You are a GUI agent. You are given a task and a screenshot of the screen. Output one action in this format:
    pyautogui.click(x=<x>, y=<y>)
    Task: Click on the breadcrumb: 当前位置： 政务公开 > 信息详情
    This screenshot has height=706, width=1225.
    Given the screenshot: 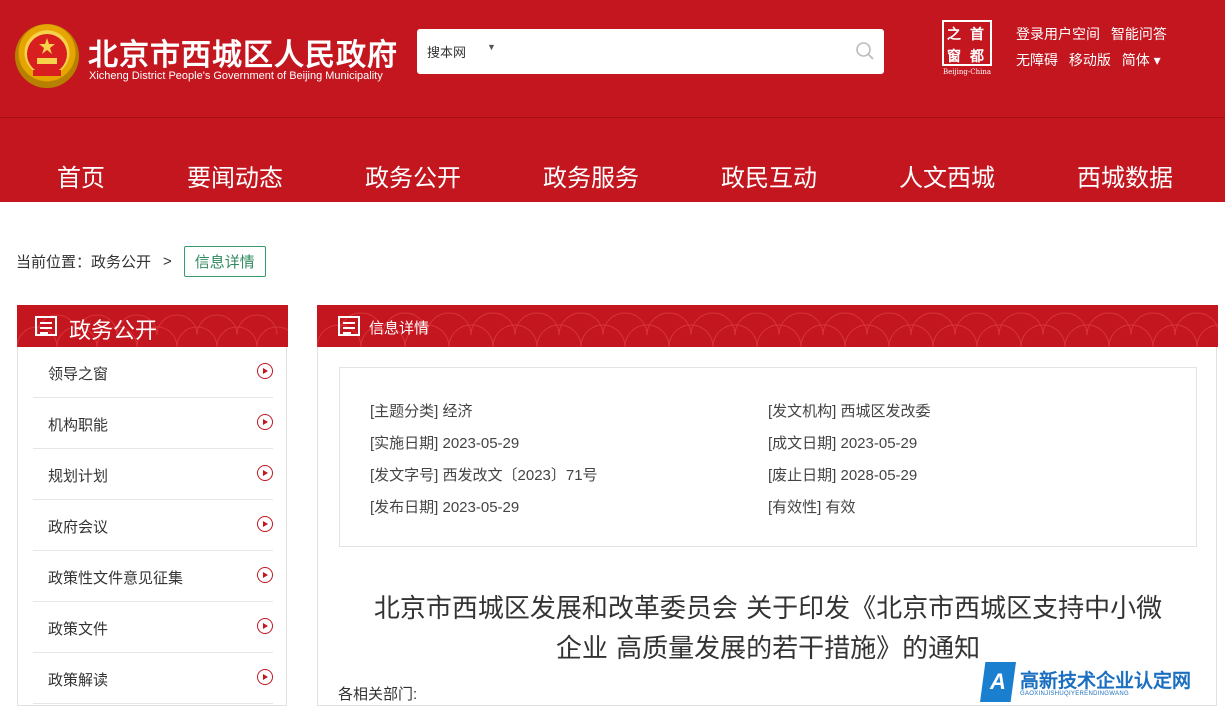 What is the action you would take?
    pyautogui.click(x=141, y=261)
    